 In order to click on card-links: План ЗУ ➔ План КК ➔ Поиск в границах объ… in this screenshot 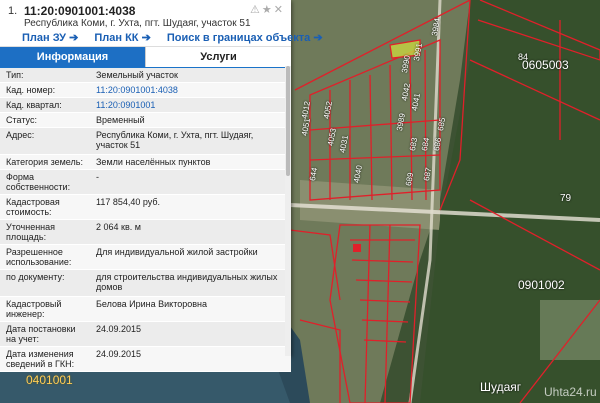, I will do `click(179, 37)`.